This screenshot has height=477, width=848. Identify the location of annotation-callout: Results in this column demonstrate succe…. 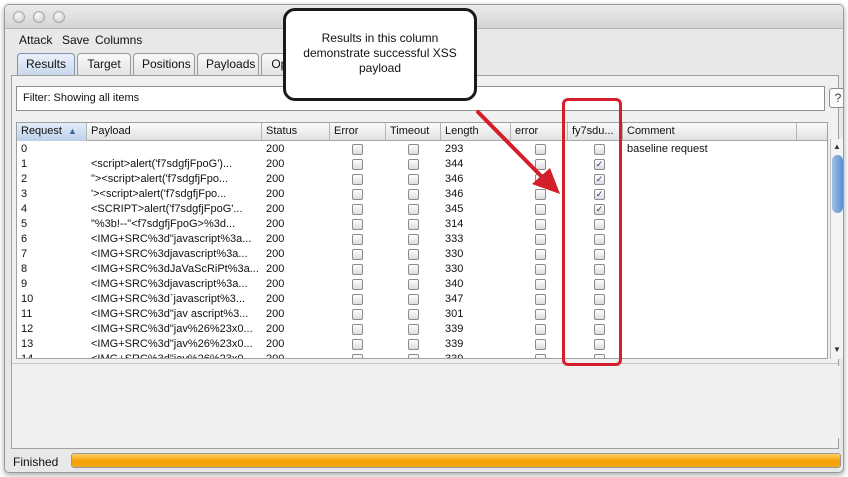
(380, 54).